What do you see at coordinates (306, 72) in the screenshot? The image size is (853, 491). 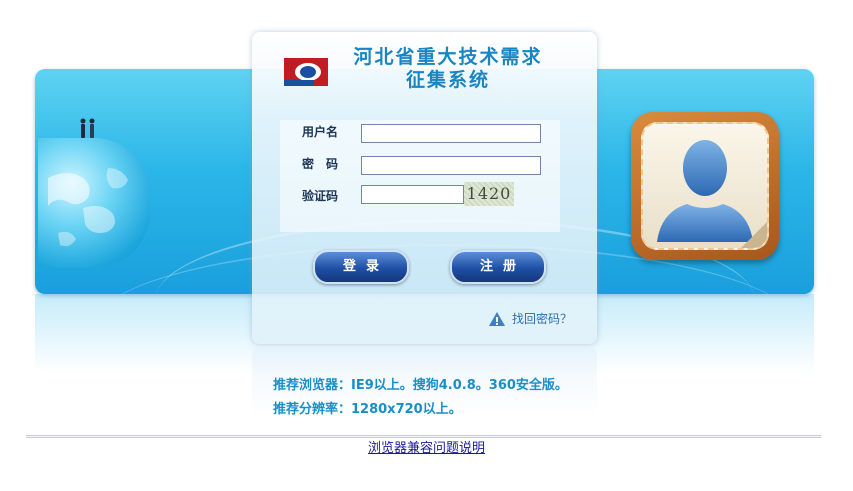 I see `logo-icon` at bounding box center [306, 72].